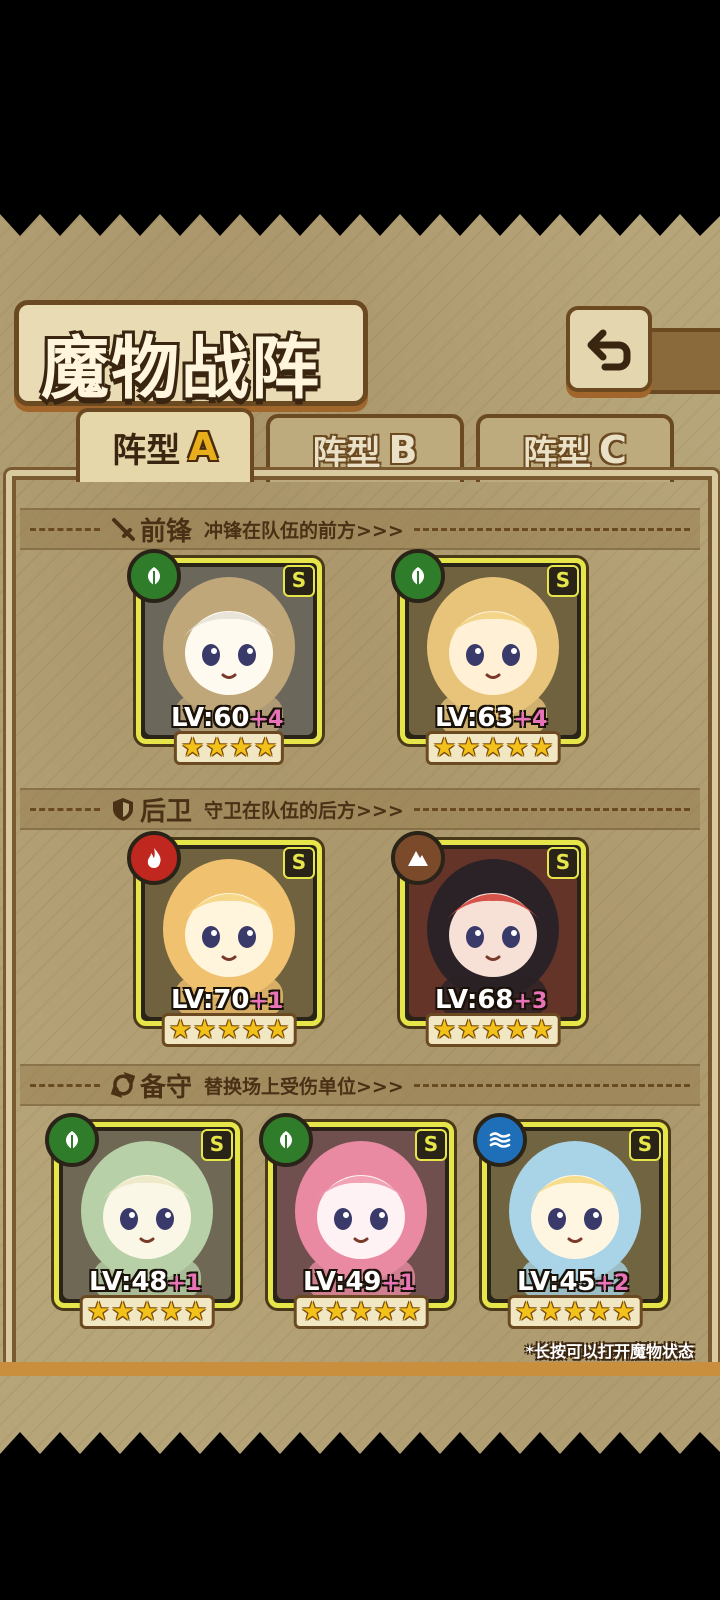 The height and width of the screenshot is (1600, 720). What do you see at coordinates (224, 939) in the screenshot?
I see `unit-card-back-1: S LV:70+1 ★ ★ ★ ★ ★` at bounding box center [224, 939].